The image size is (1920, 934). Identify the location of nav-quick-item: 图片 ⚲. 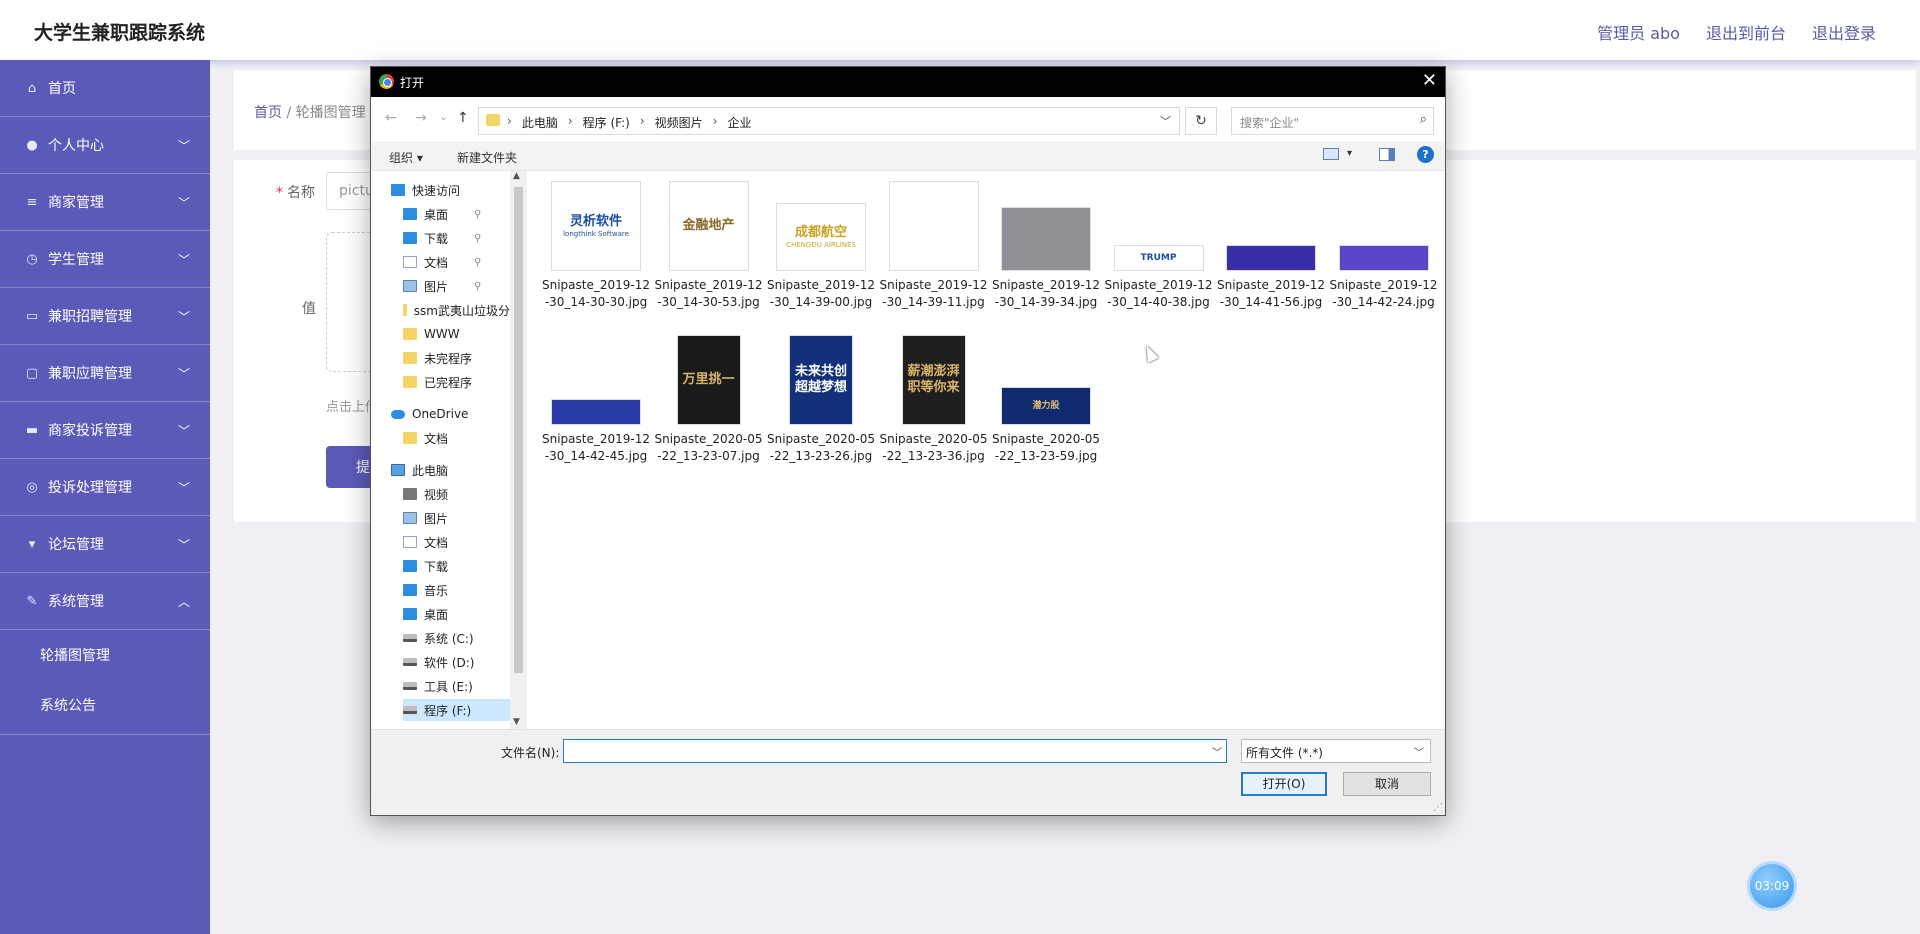
(456, 286).